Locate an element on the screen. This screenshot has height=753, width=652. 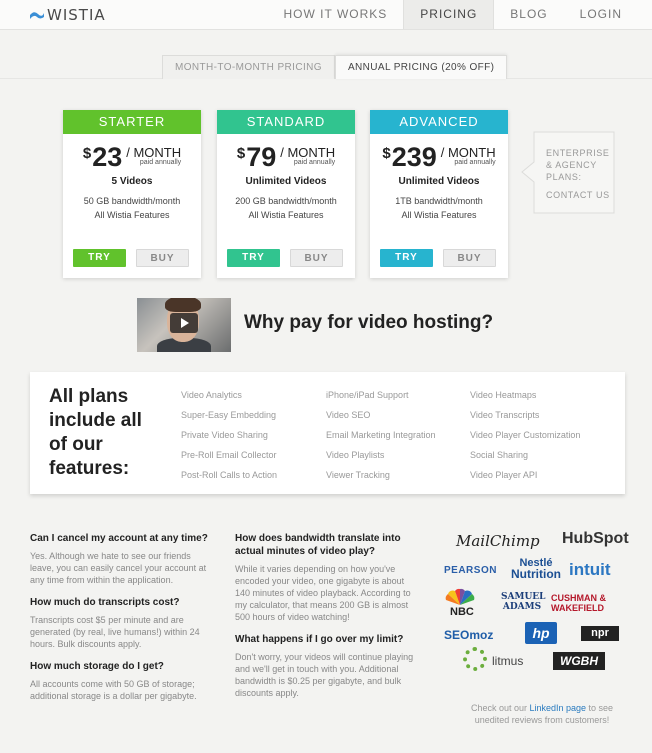
faq-question: What happens if I go over my limit? is located at coordinates (319, 639).